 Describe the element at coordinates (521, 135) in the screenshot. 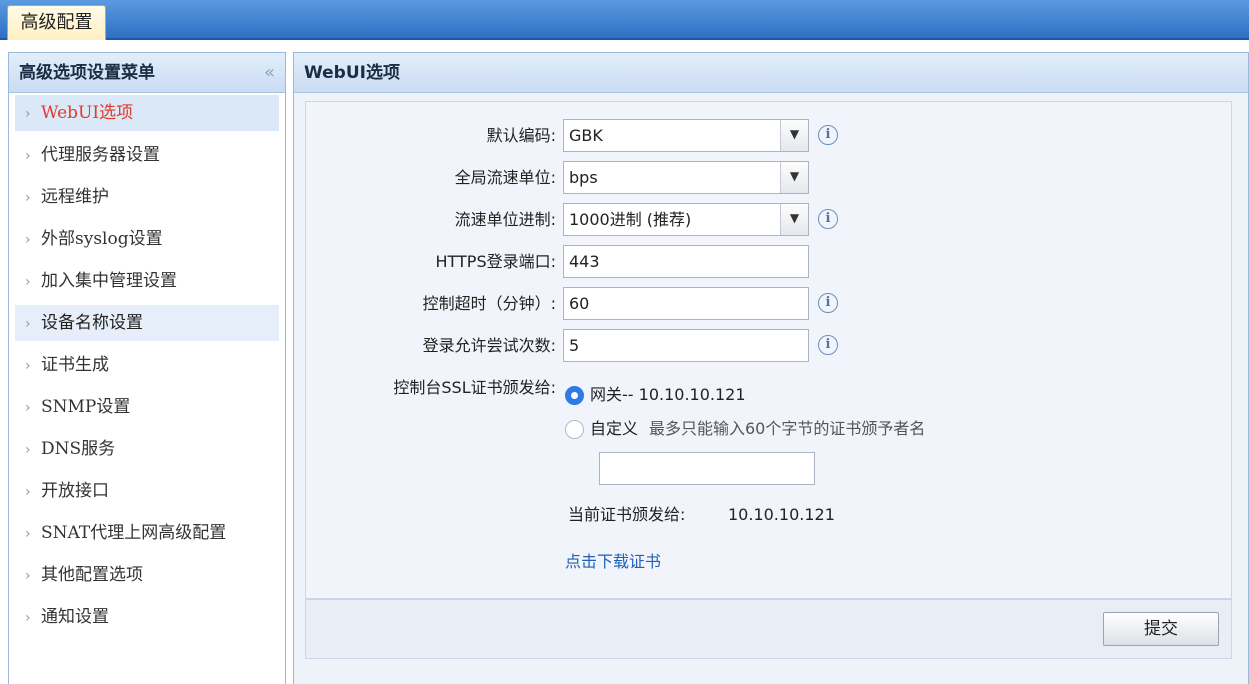

I see `encoding-label: 默认编码:` at that location.